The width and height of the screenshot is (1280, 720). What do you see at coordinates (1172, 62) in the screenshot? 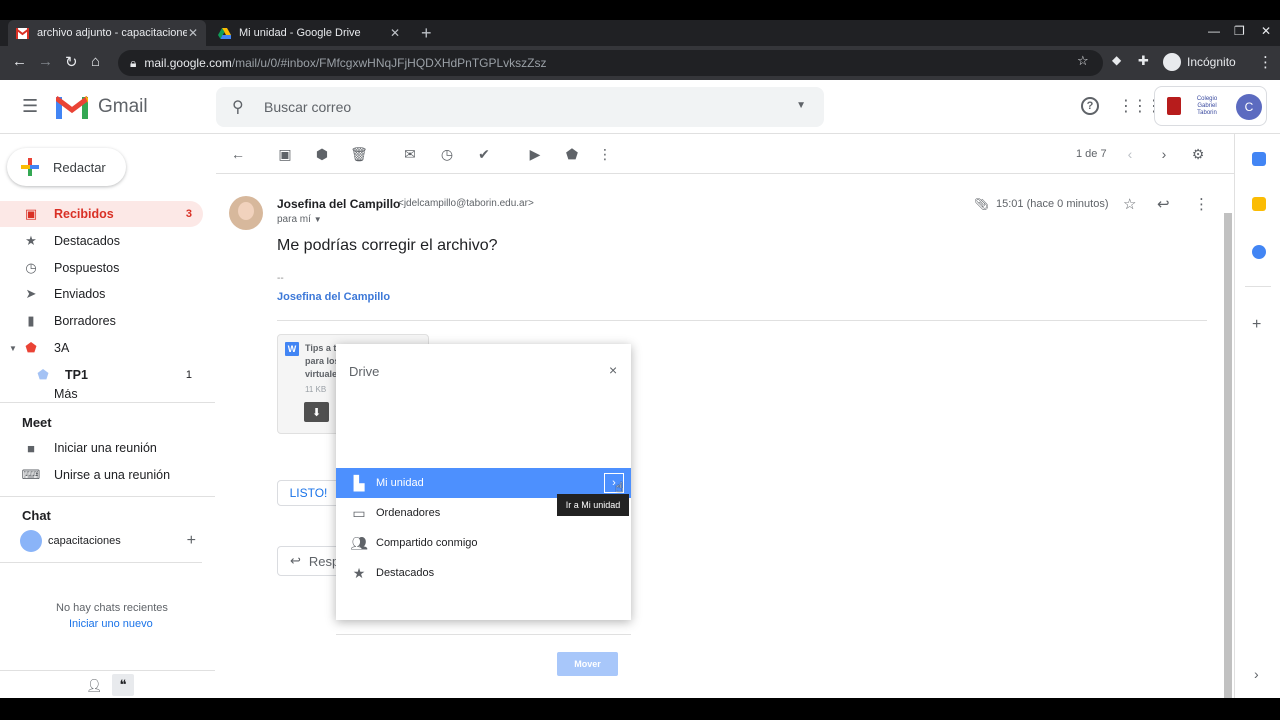
I see `incognito-icon` at bounding box center [1172, 62].